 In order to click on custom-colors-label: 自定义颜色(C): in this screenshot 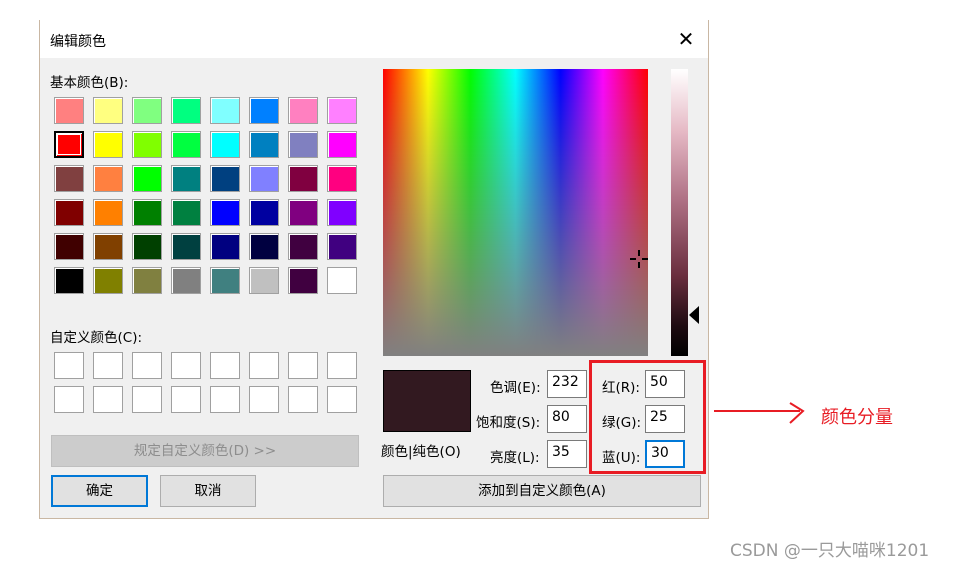, I will do `click(96, 338)`.